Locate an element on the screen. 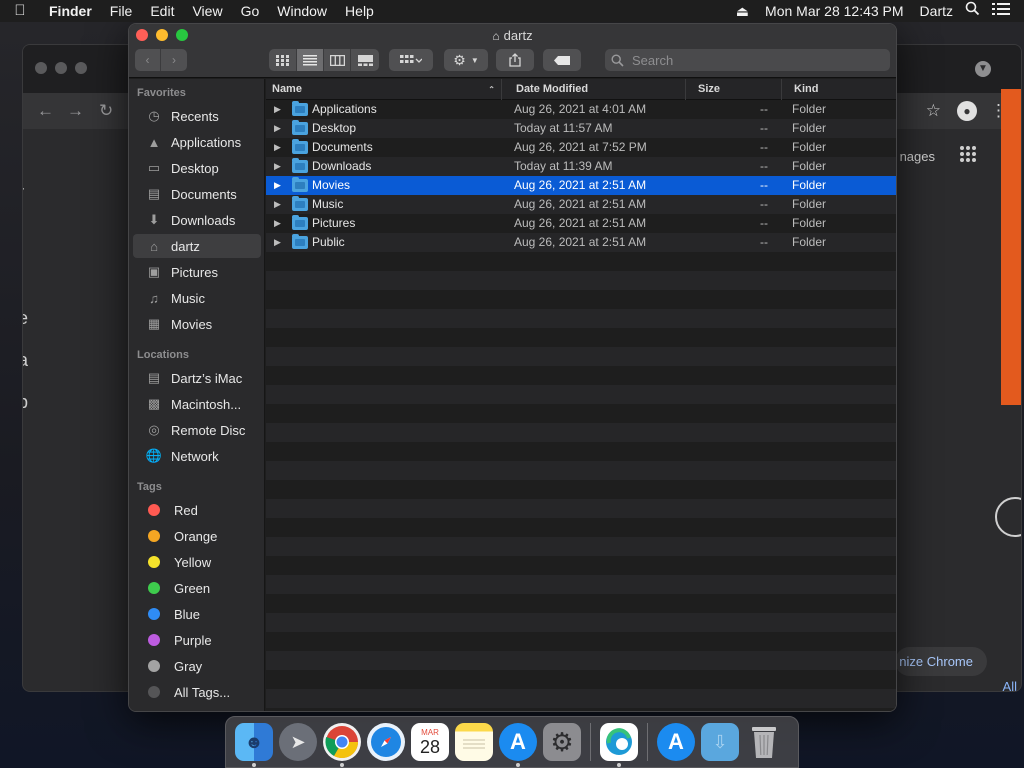 This screenshot has height=768, width=1024. sidebar-item-movies: ▦ Movies is located at coordinates (197, 324).